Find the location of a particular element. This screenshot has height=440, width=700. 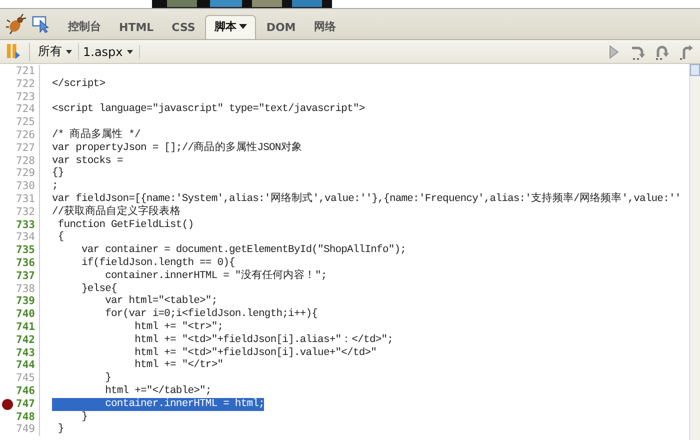

step-out-icon is located at coordinates (686, 52).